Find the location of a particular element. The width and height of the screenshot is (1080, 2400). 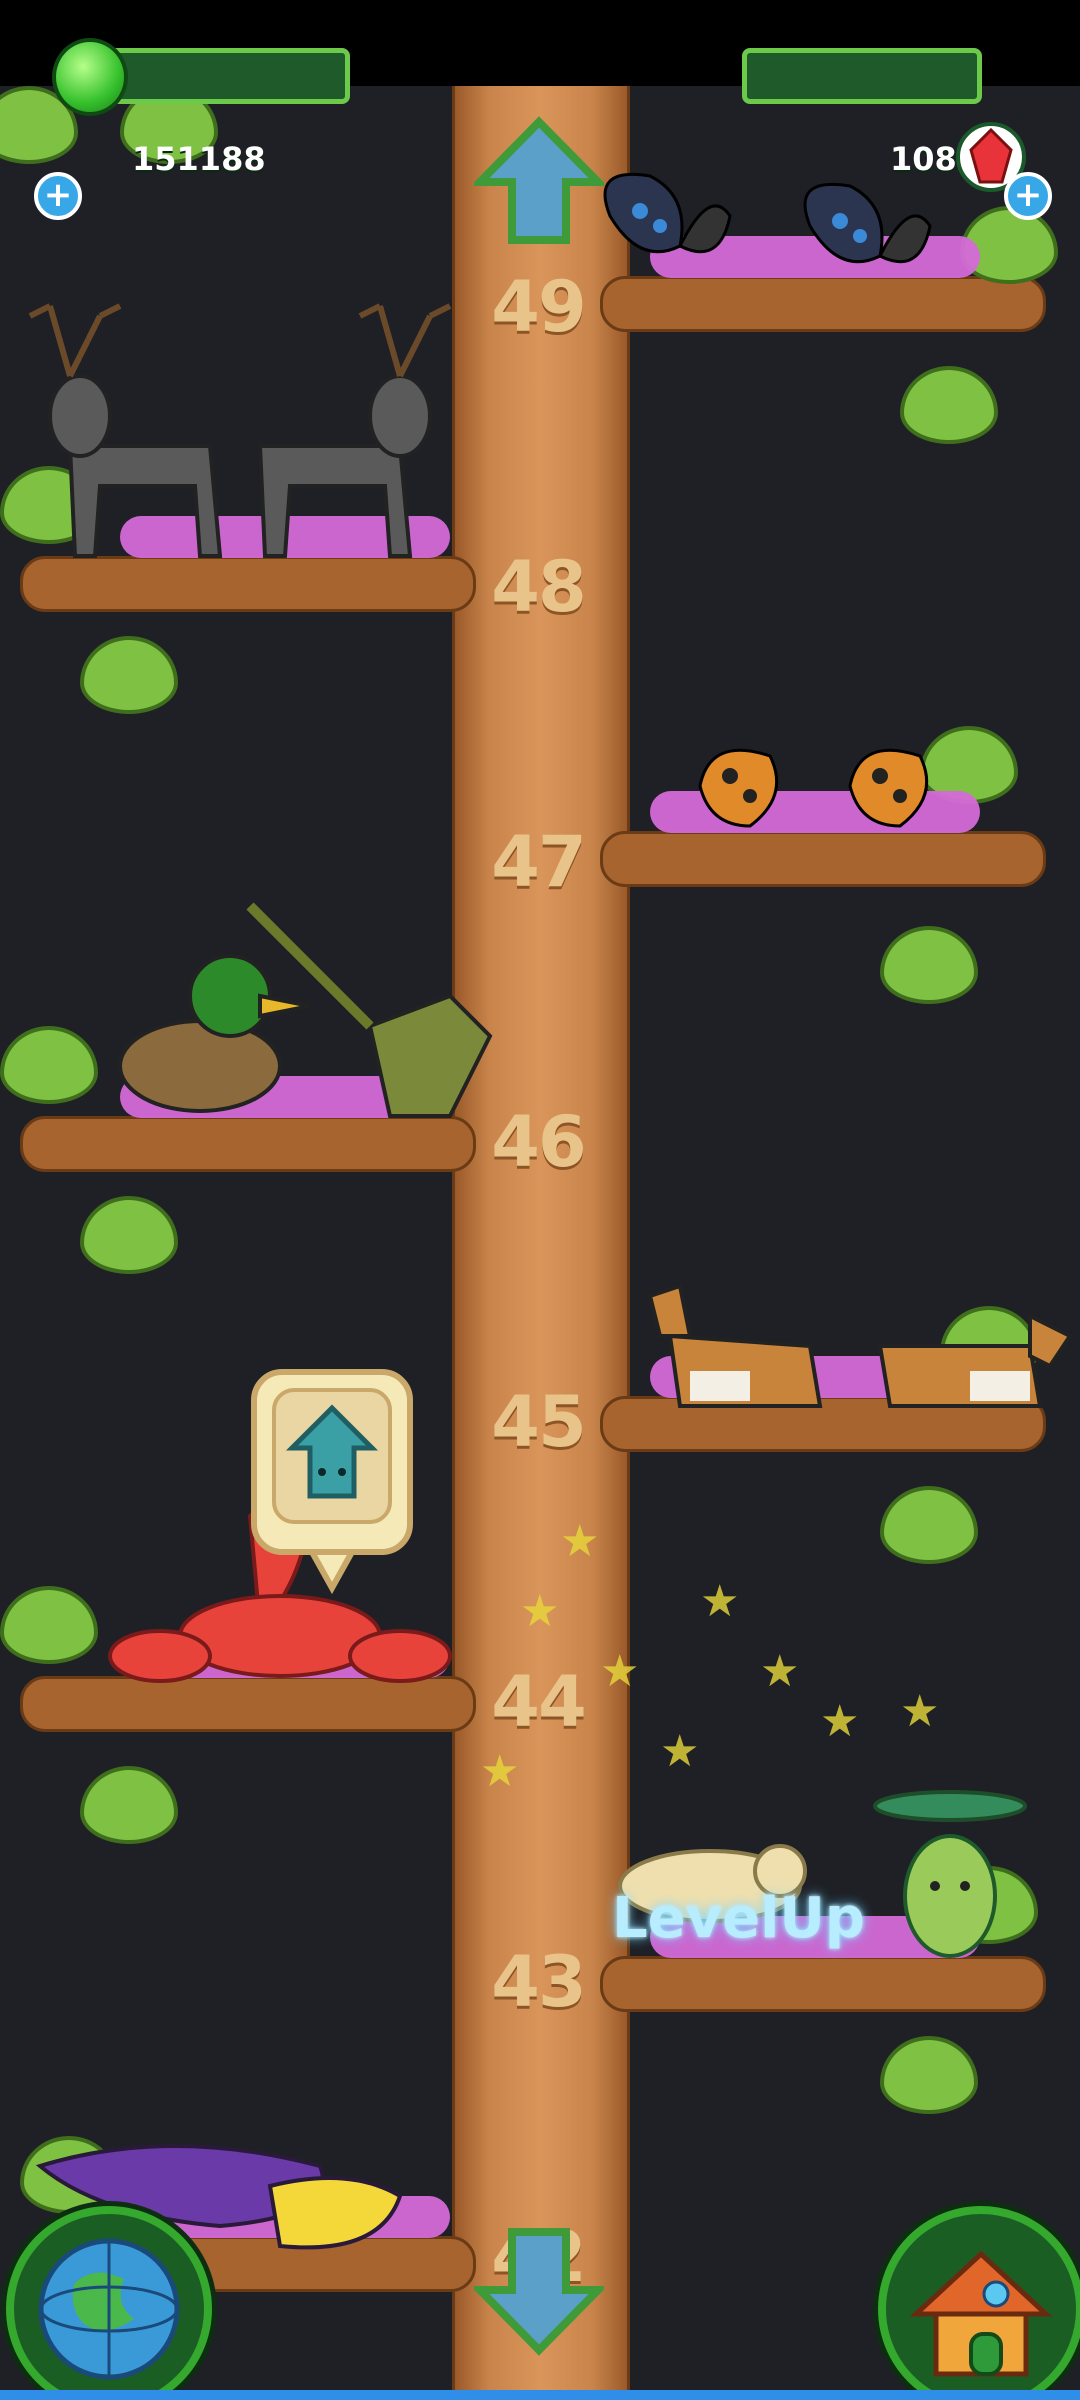

duck-and-dinosaur is located at coordinates (320, 1016).